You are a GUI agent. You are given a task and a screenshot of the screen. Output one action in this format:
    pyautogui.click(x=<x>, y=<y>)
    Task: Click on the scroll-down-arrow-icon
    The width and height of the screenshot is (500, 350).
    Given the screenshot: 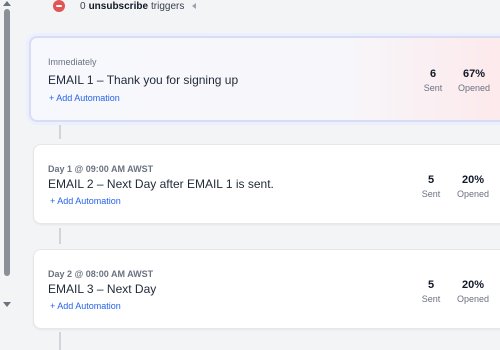 What is the action you would take?
    pyautogui.click(x=7, y=304)
    